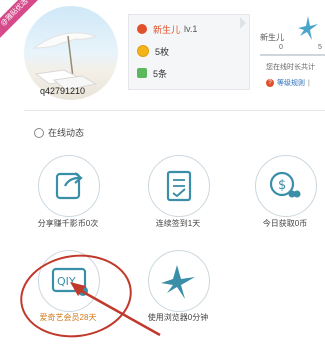 This screenshot has width=325, height=355. I want to click on coin-exchange-icon: $, so click(285, 184).